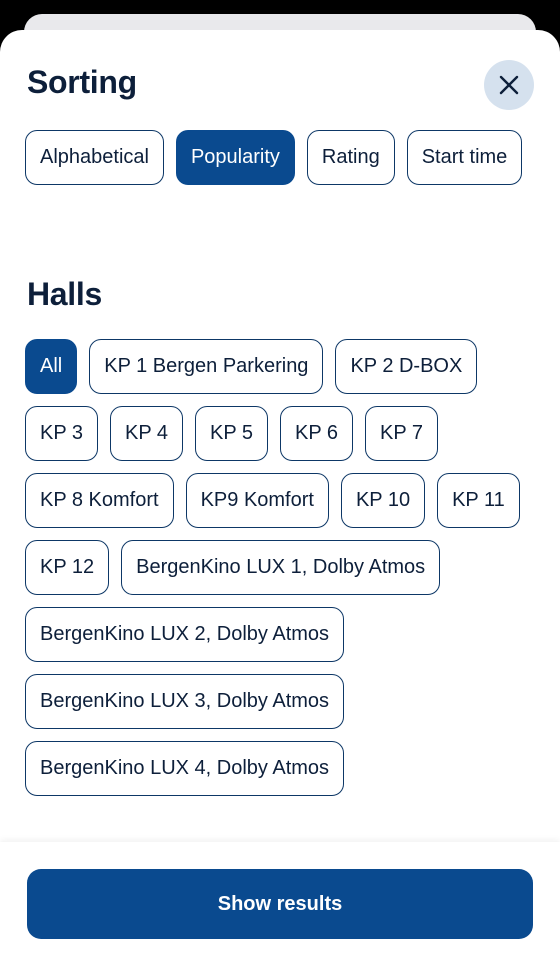  I want to click on hall-chip-bergenkino-lux-4-dolby-atmos: BergenKino LUX 4, Dolby Atmos, so click(185, 768).